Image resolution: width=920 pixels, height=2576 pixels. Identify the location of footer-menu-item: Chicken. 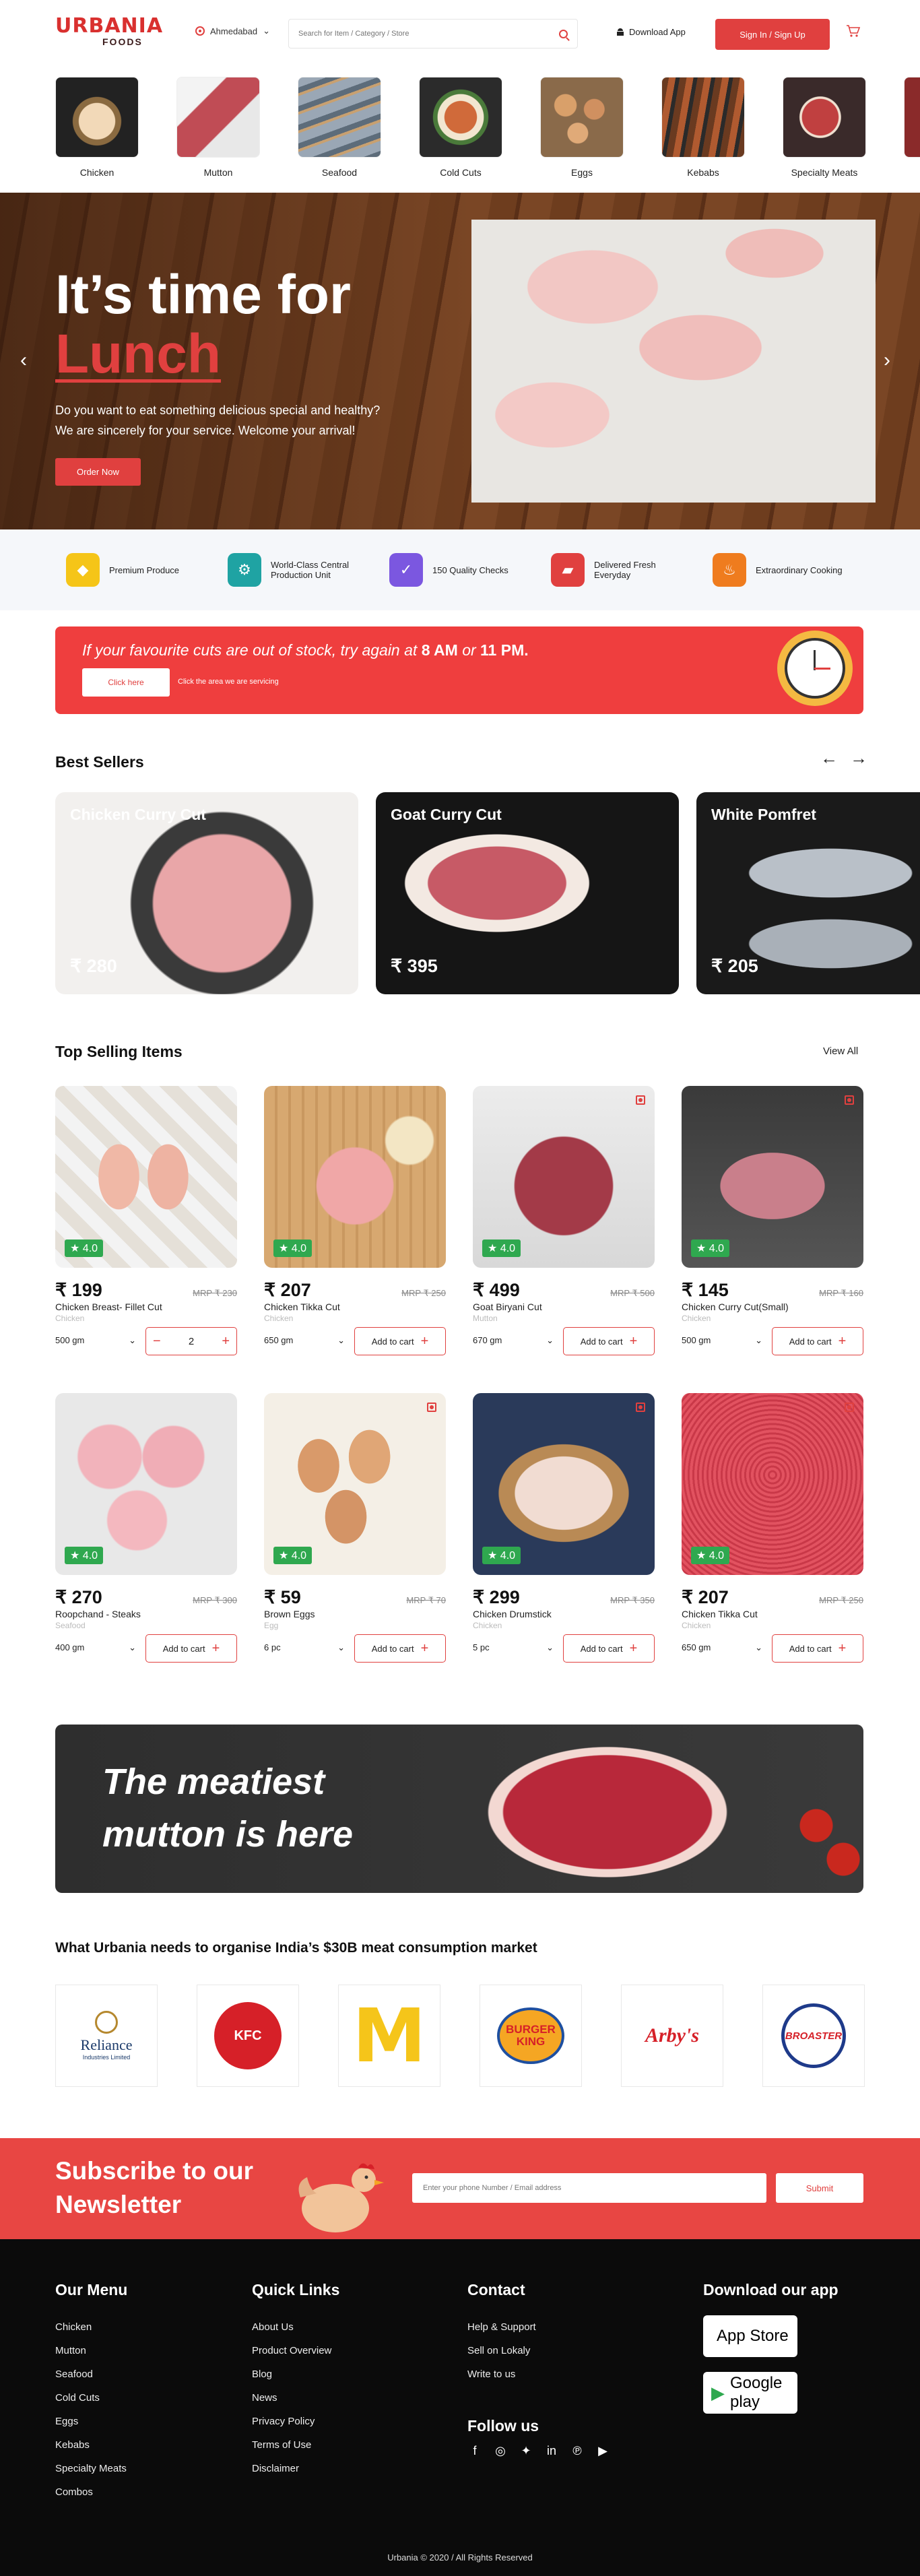
(91, 2327).